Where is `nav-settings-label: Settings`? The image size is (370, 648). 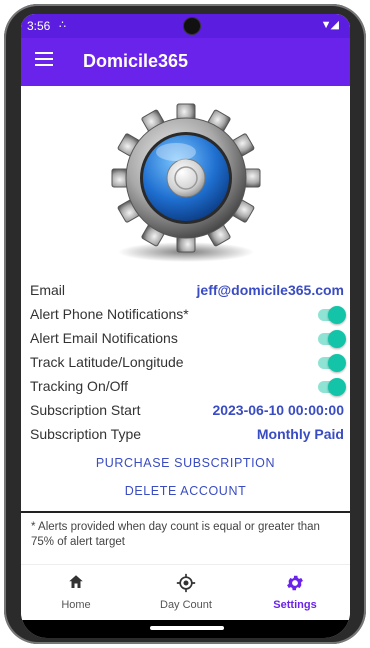
nav-settings-label: Settings is located at coordinates (295, 605).